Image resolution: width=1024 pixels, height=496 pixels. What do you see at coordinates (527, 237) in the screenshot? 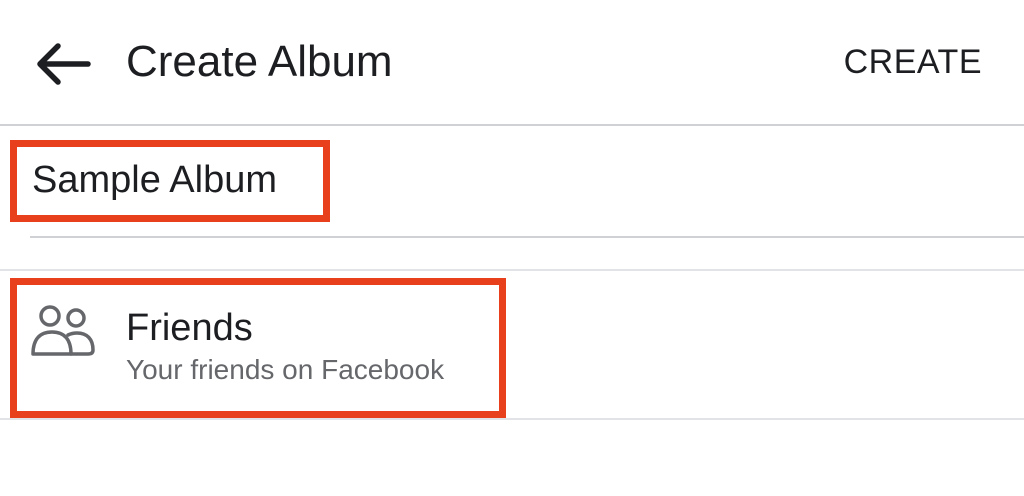
I see `album-name-underline` at bounding box center [527, 237].